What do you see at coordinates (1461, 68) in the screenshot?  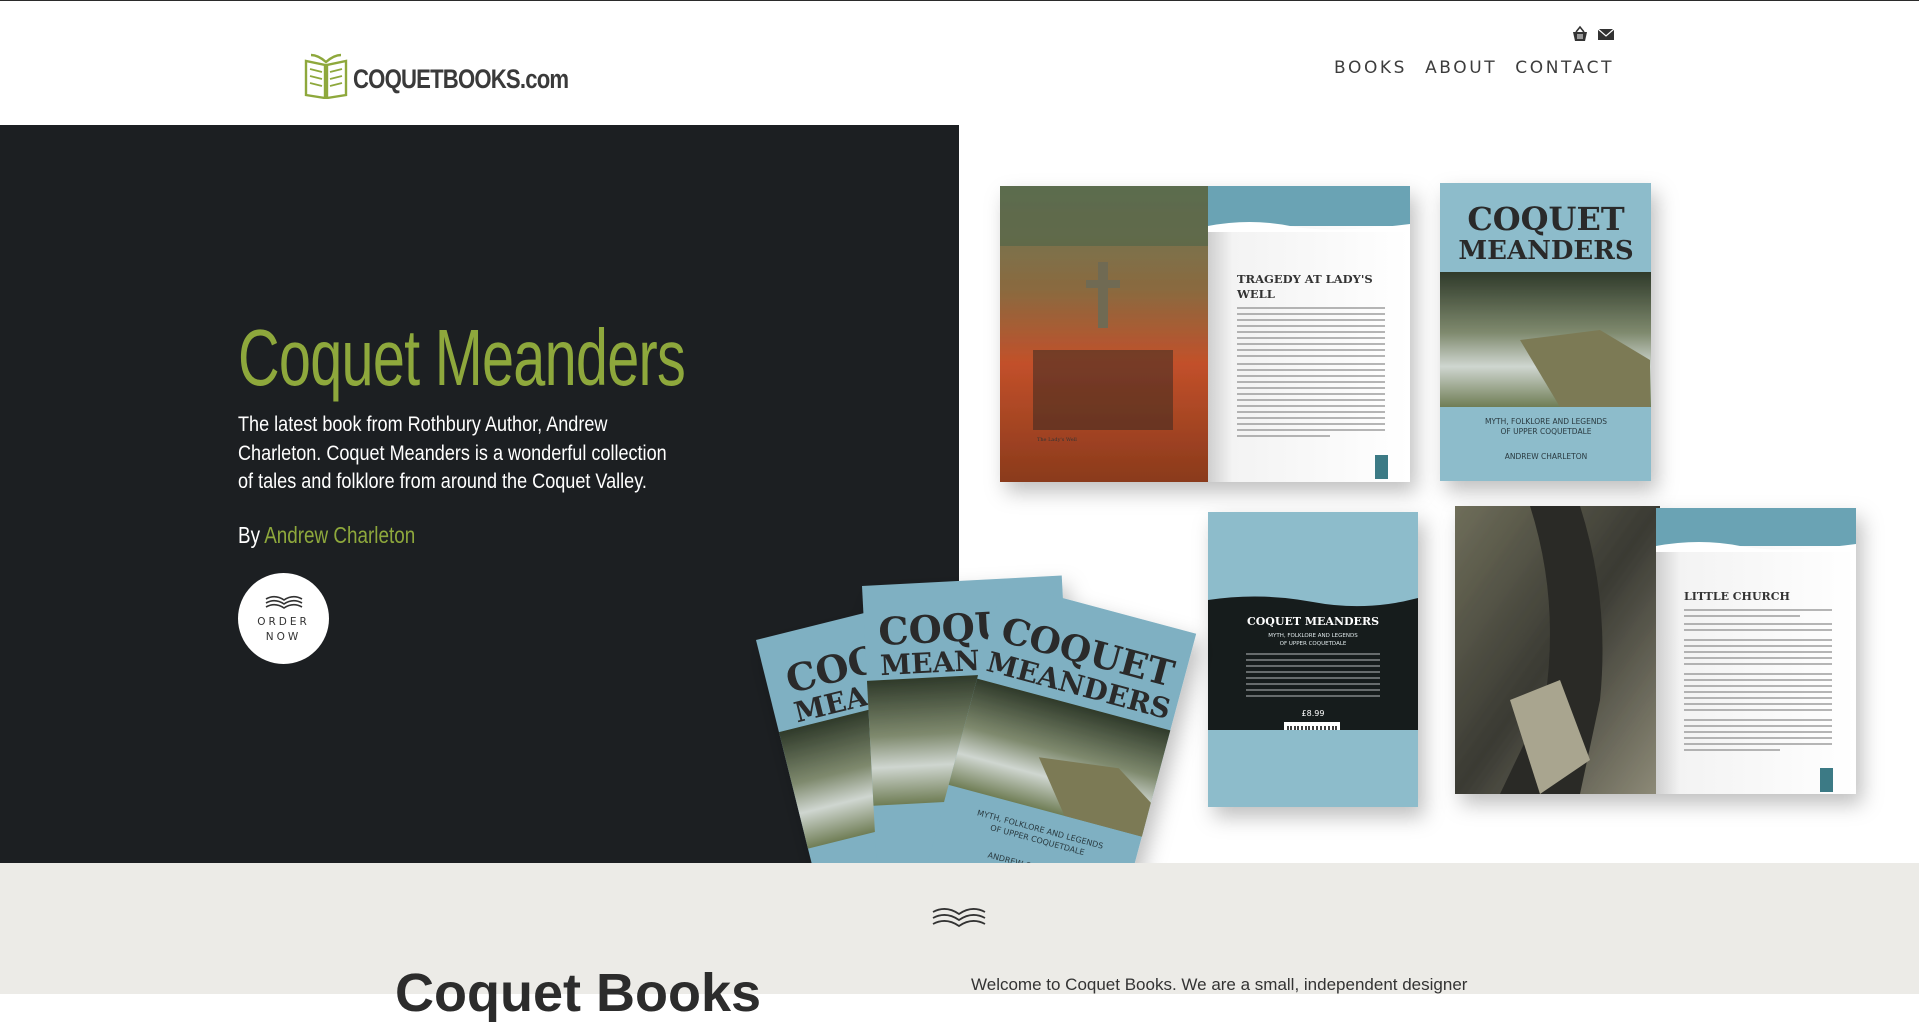 I see `nav-about: ABOUT` at bounding box center [1461, 68].